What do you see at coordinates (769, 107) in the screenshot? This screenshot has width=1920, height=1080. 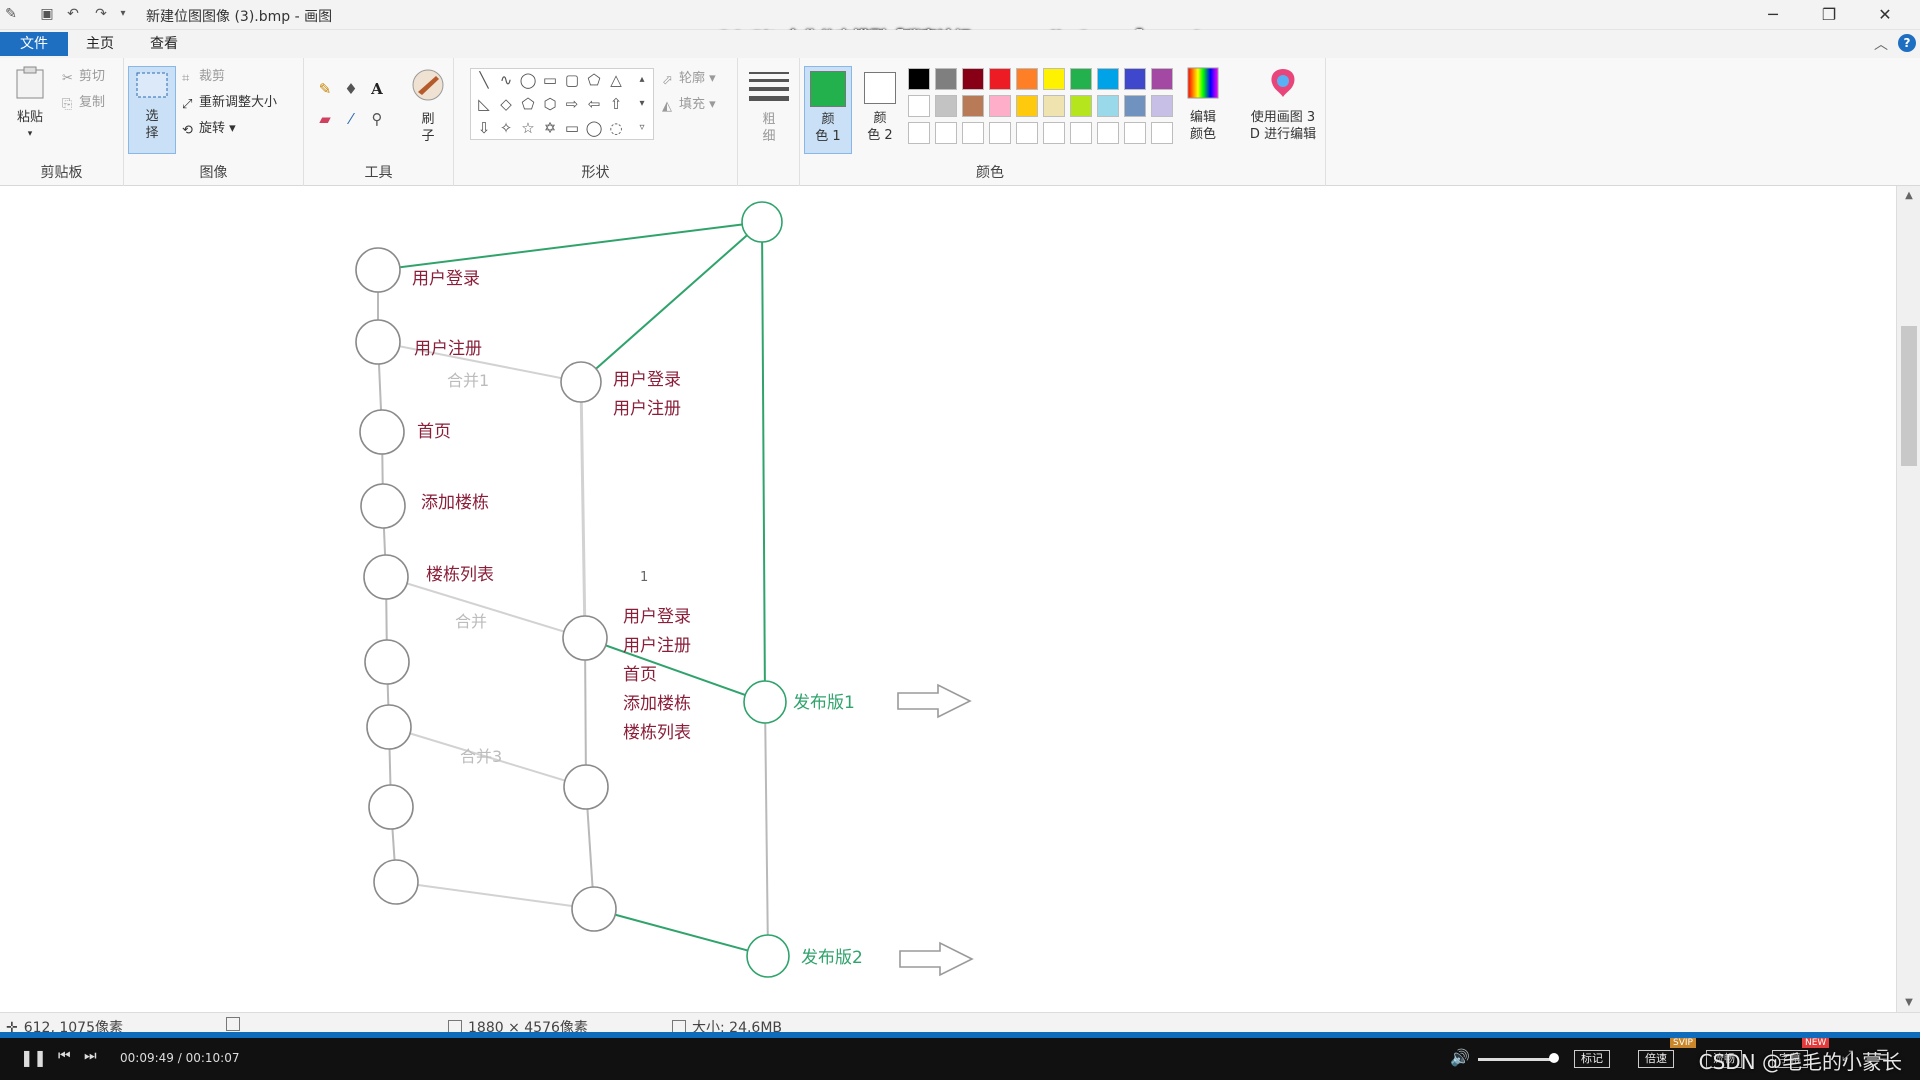 I see `size-button: 粗 细` at bounding box center [769, 107].